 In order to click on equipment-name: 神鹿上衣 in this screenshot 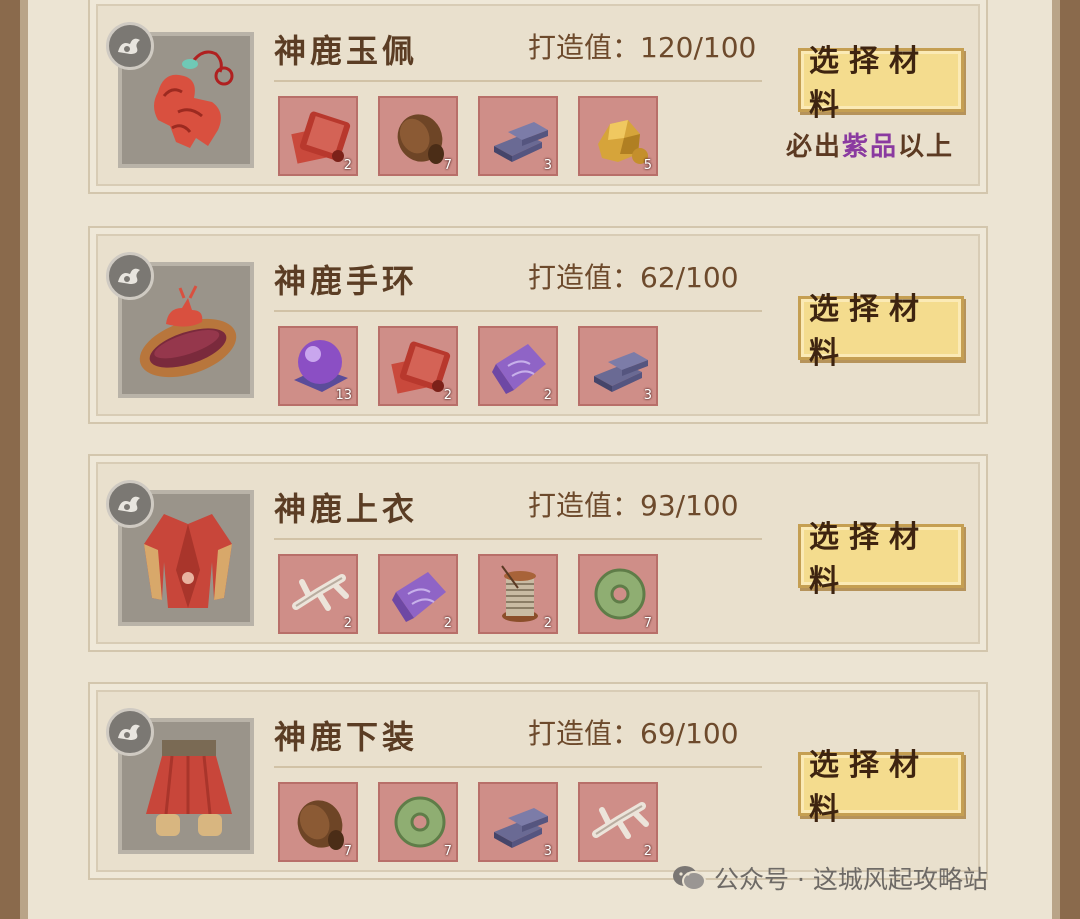, I will do `click(346, 509)`.